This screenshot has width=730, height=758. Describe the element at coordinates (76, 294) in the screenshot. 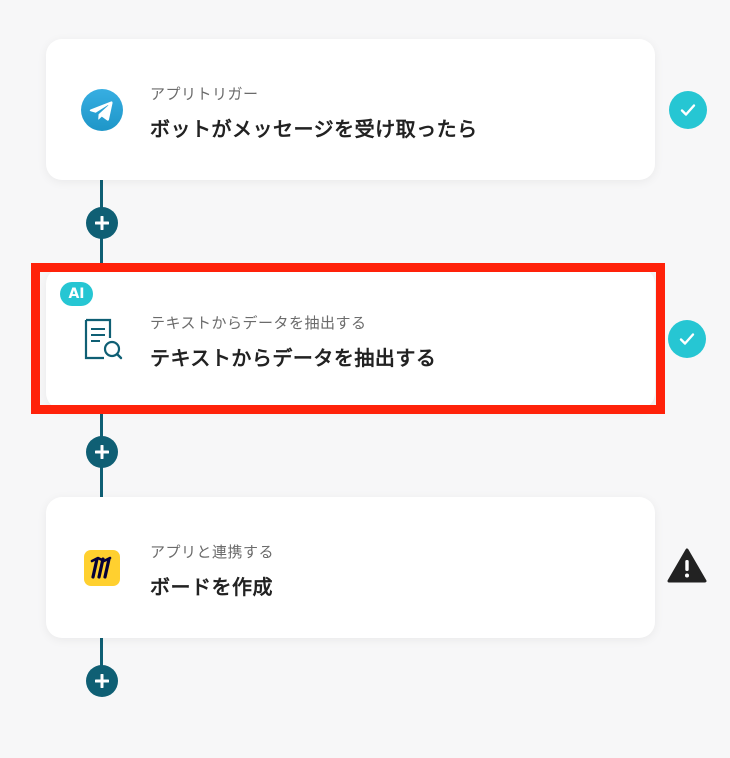

I see `ai-badge: AI` at that location.